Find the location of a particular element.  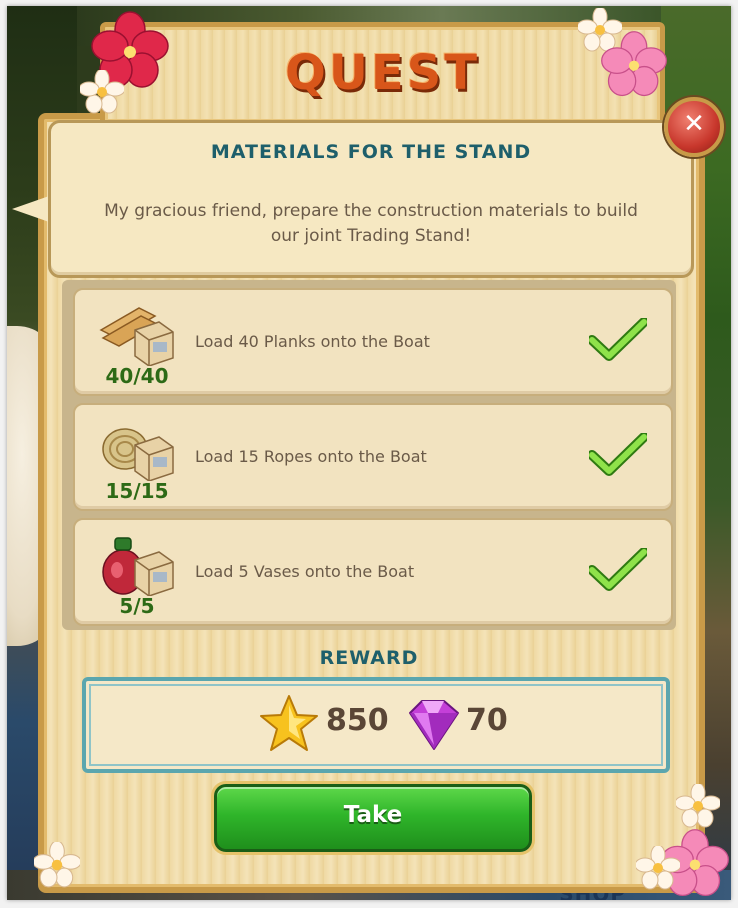

speech-bubble-tail is located at coordinates (32, 209).